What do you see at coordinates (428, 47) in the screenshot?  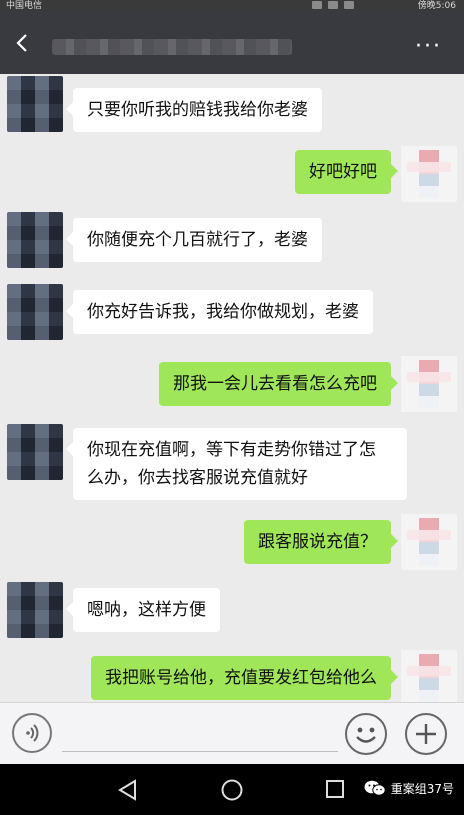 I see `more-icon: ···` at bounding box center [428, 47].